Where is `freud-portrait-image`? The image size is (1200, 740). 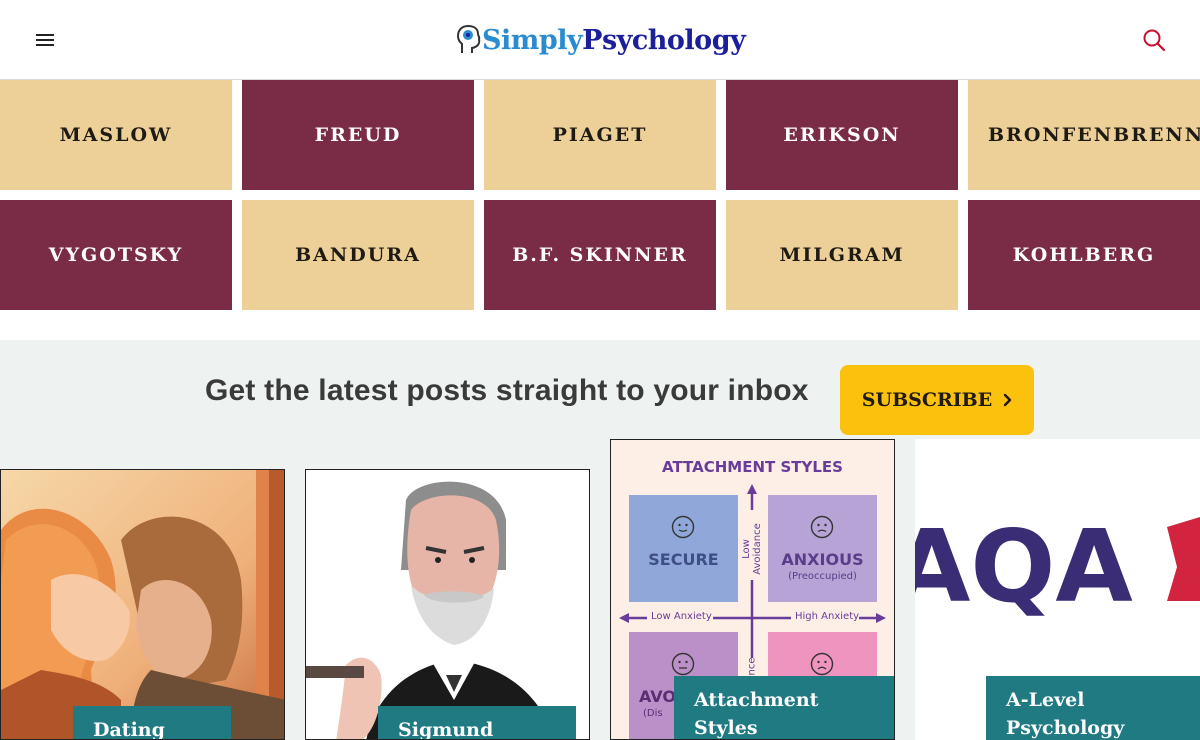
freud-portrait-image is located at coordinates (431, 610).